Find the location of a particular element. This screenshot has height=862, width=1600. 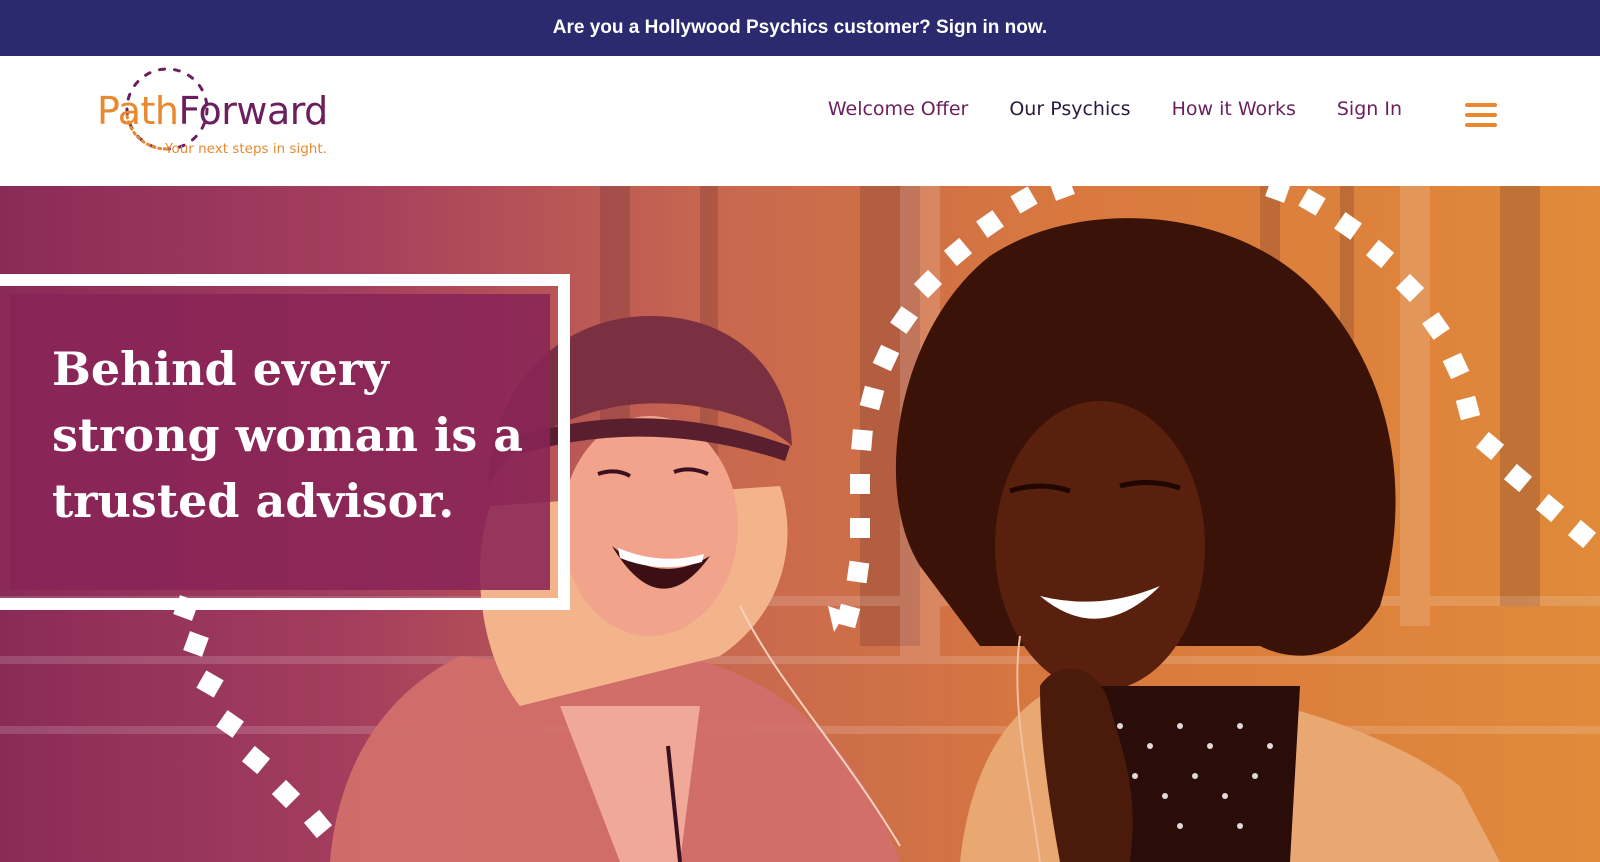

pathforward-logo: PathForward Your next steps in sight. is located at coordinates (215, 116).